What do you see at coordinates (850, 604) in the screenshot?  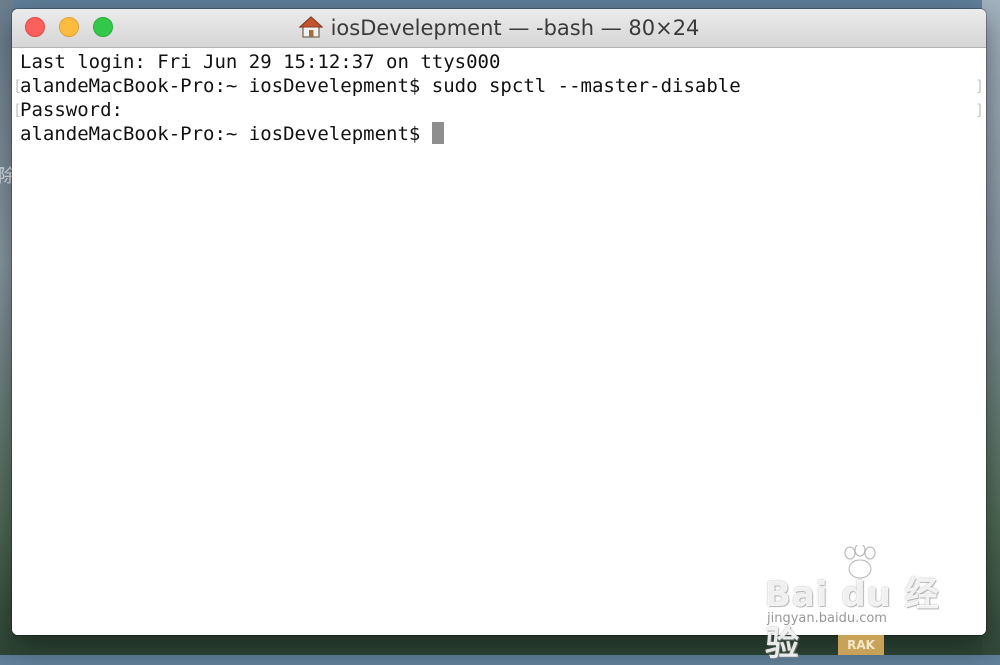 I see `baidu-watermark: Bai du 经验 jingyan.baidu.com` at bounding box center [850, 604].